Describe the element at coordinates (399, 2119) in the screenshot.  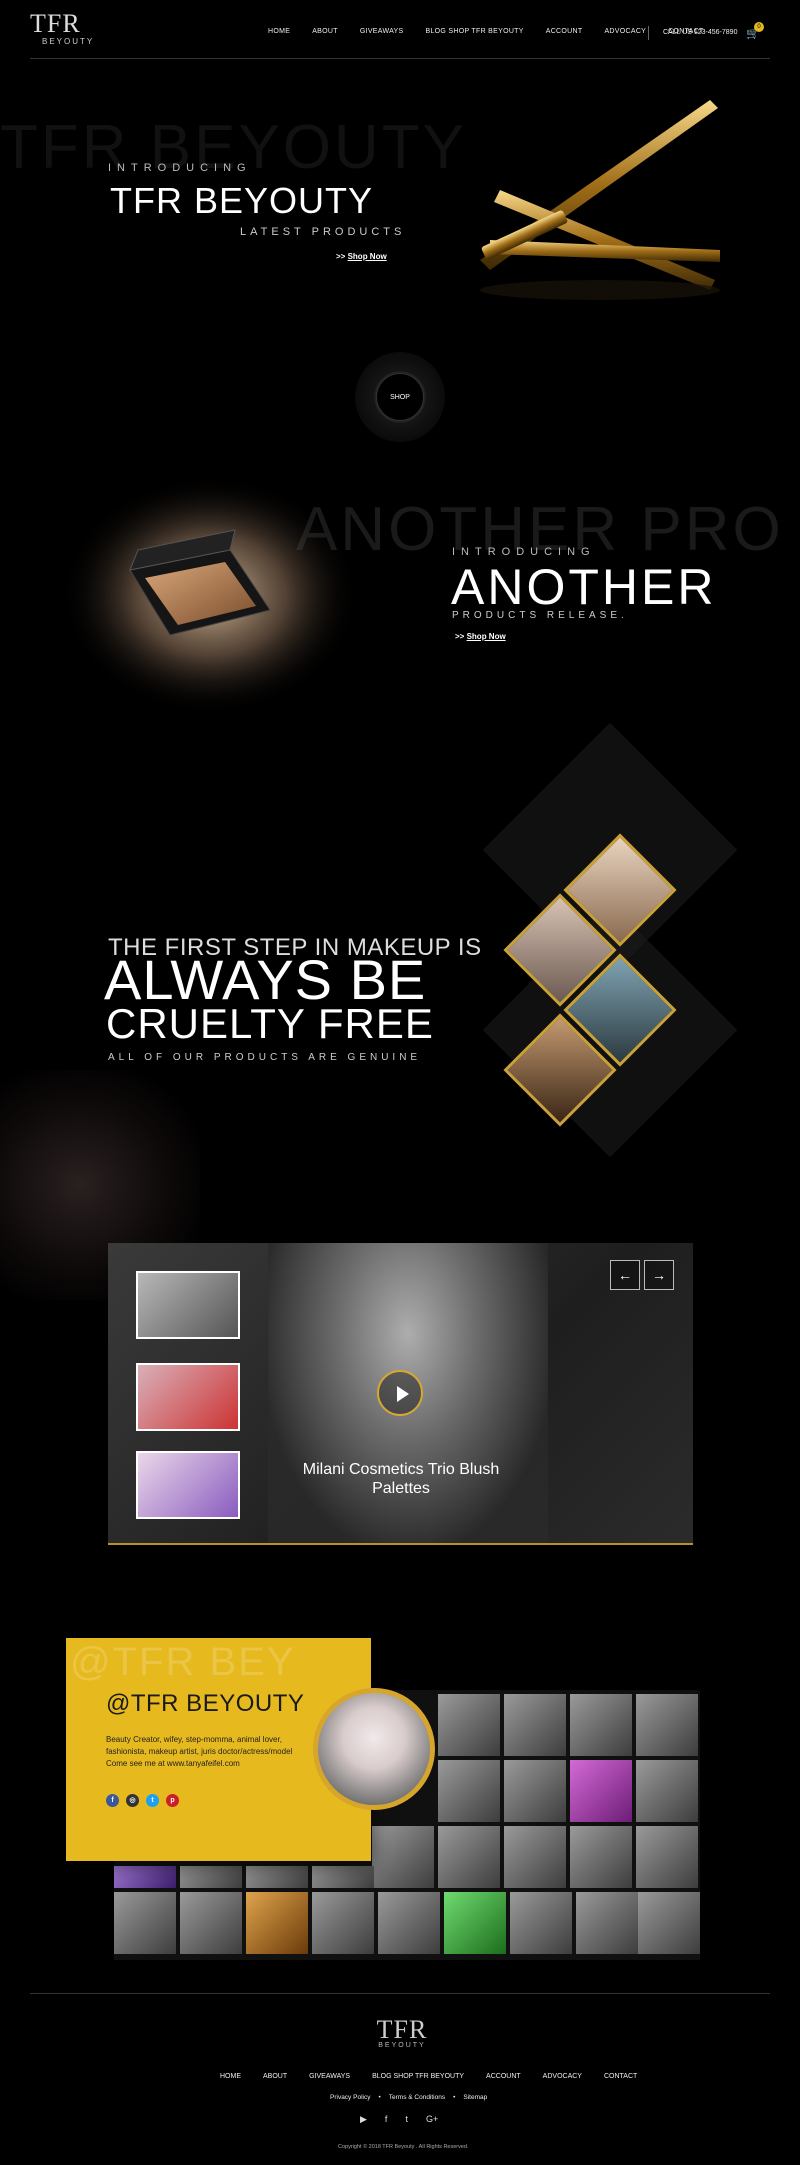
I see `footer-social: ▶ f t G+` at that location.